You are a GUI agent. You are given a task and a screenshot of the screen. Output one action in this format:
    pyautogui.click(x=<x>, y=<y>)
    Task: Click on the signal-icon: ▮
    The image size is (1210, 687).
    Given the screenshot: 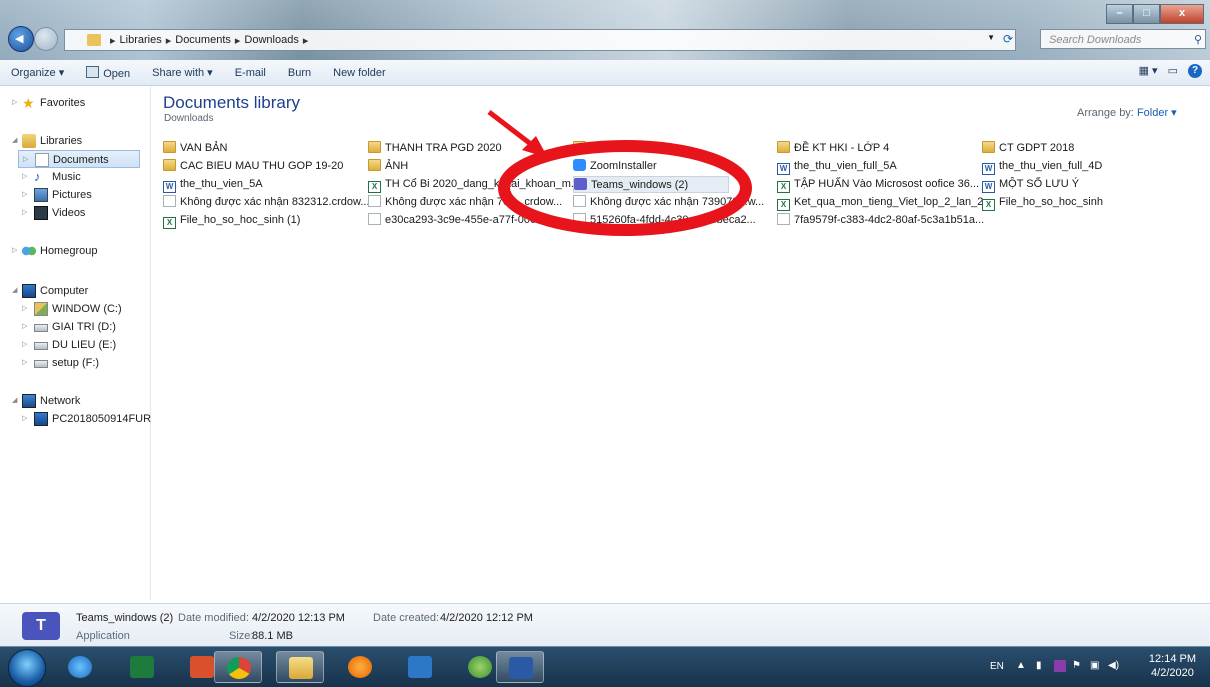 What is the action you would take?
    pyautogui.click(x=1042, y=666)
    